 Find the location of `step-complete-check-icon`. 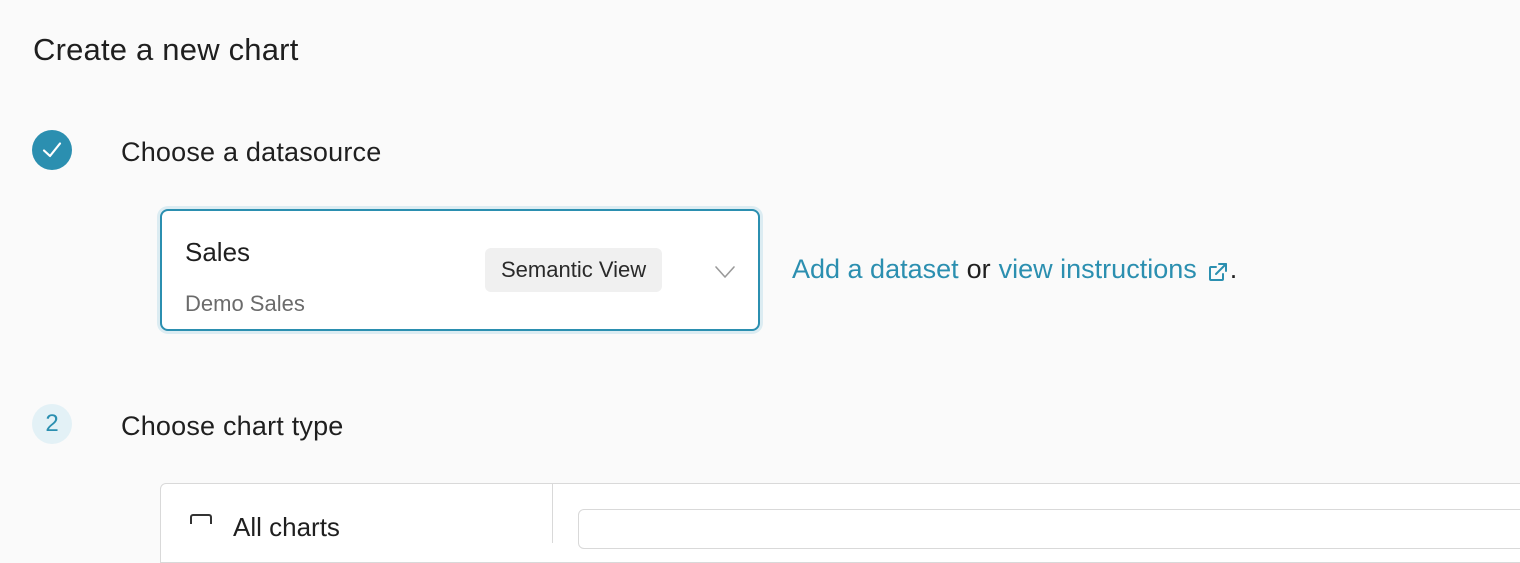

step-complete-check-icon is located at coordinates (52, 150).